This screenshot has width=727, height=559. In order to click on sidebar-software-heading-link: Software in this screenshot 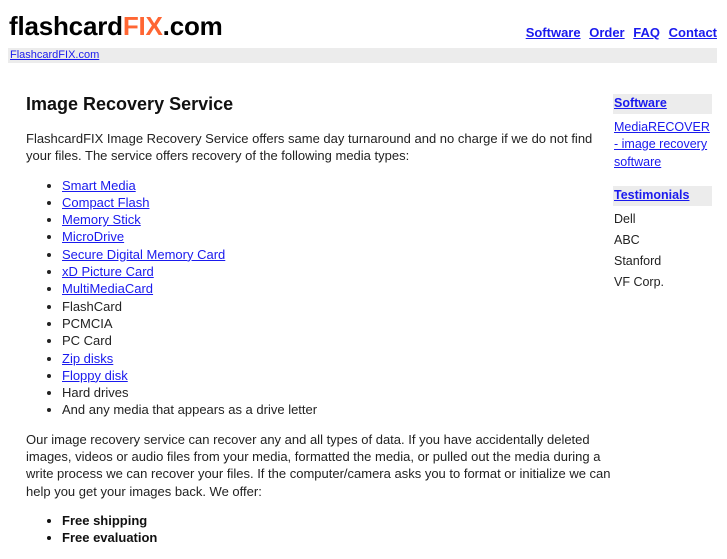, I will do `click(640, 103)`.